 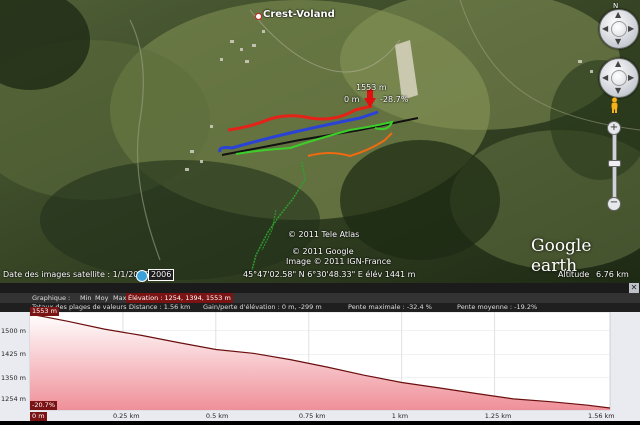 I want to click on move-left-arrow-icon: ◀, so click(x=605, y=78).